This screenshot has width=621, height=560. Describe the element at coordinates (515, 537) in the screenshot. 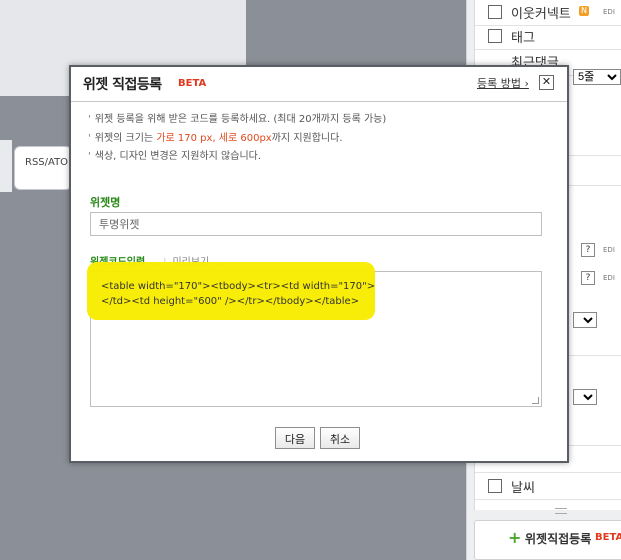

I see `plus-icon: +` at that location.